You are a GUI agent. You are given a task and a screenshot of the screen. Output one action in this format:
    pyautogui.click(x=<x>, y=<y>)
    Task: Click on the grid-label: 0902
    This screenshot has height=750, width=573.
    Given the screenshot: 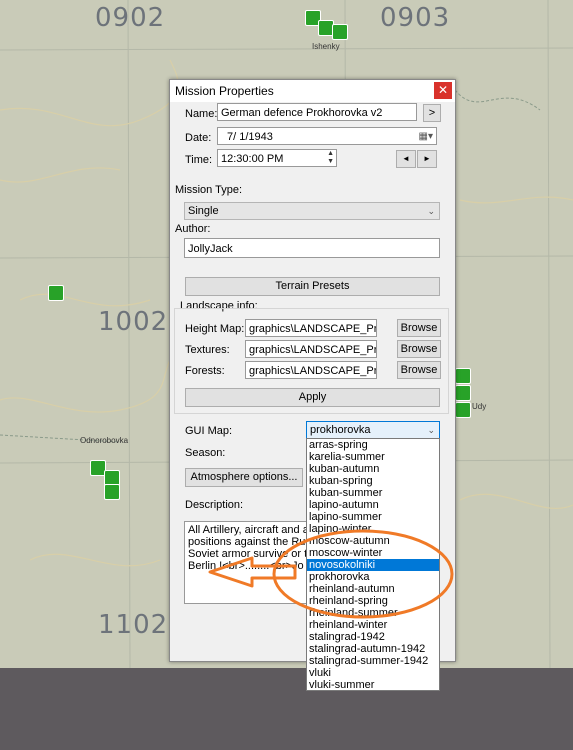 What is the action you would take?
    pyautogui.click(x=130, y=18)
    